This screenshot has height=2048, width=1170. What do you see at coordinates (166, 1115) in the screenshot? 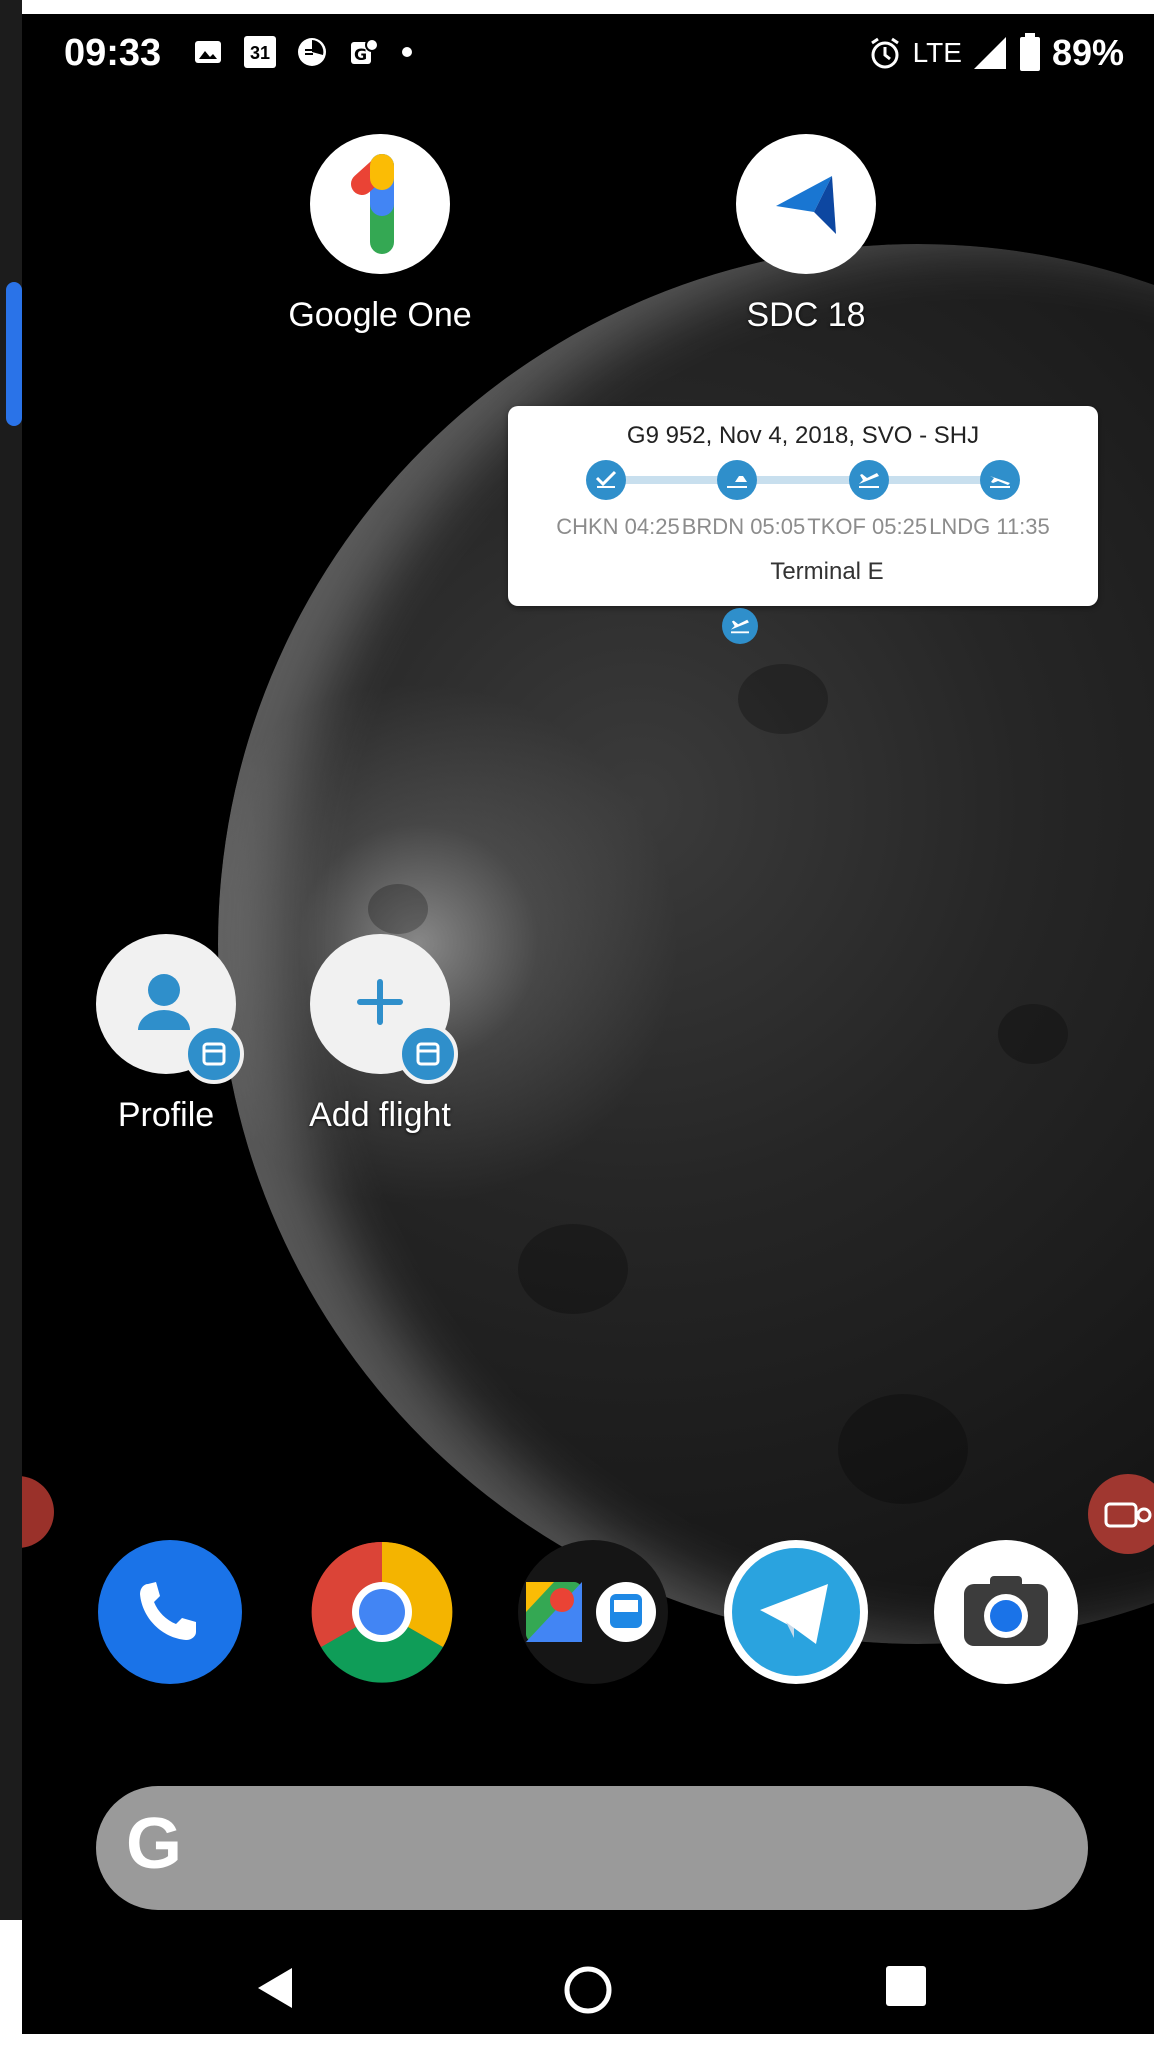
I see `shortcut-label: Profile` at bounding box center [166, 1115].